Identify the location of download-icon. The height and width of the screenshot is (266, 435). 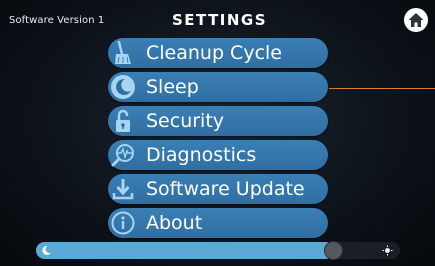
(123, 189).